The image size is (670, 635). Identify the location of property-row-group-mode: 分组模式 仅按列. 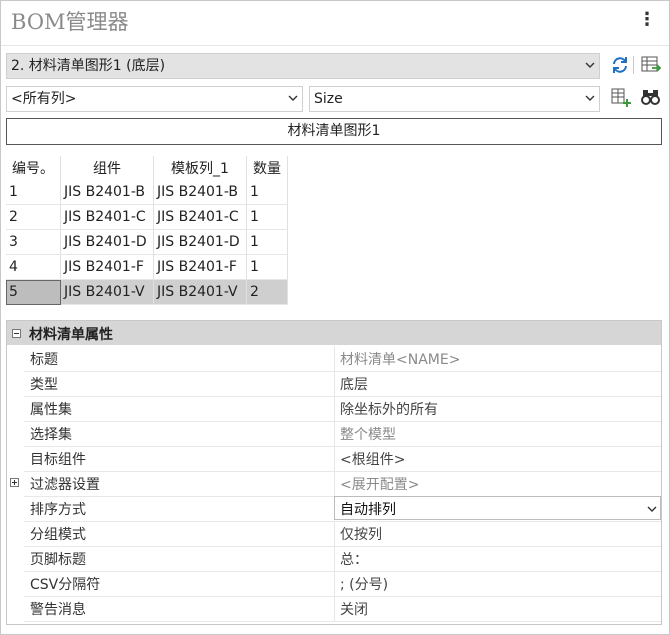
(342, 534).